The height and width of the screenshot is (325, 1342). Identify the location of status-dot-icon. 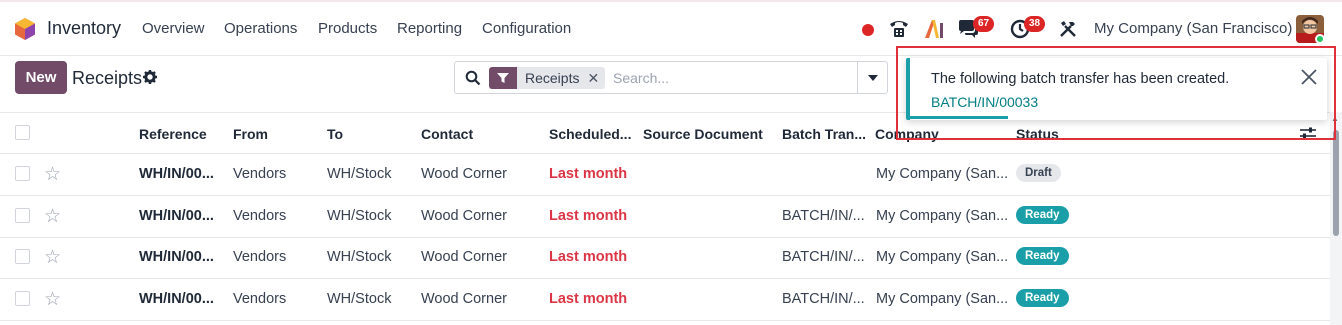
(868, 30).